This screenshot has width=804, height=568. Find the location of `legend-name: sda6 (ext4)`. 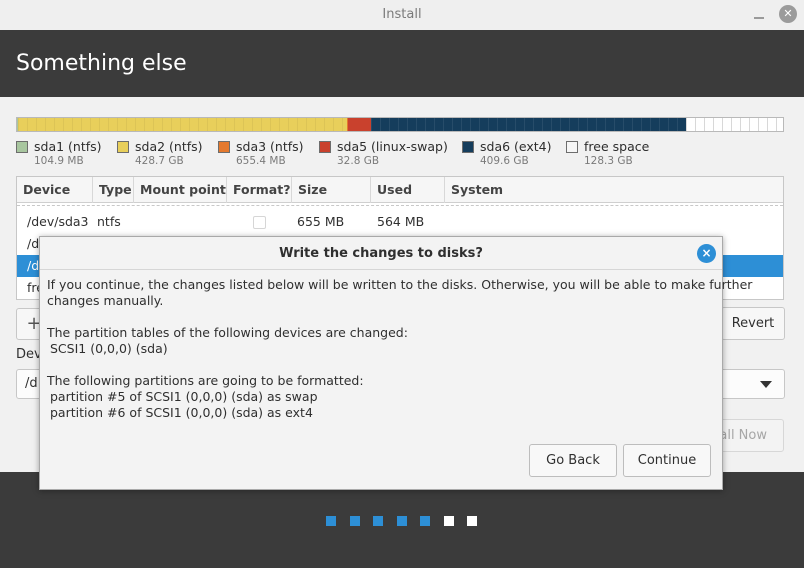

legend-name: sda6 (ext4) is located at coordinates (516, 146).